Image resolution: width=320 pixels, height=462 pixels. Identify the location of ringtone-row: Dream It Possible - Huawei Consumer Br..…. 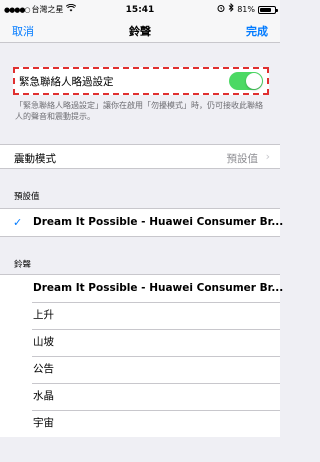
(142, 288).